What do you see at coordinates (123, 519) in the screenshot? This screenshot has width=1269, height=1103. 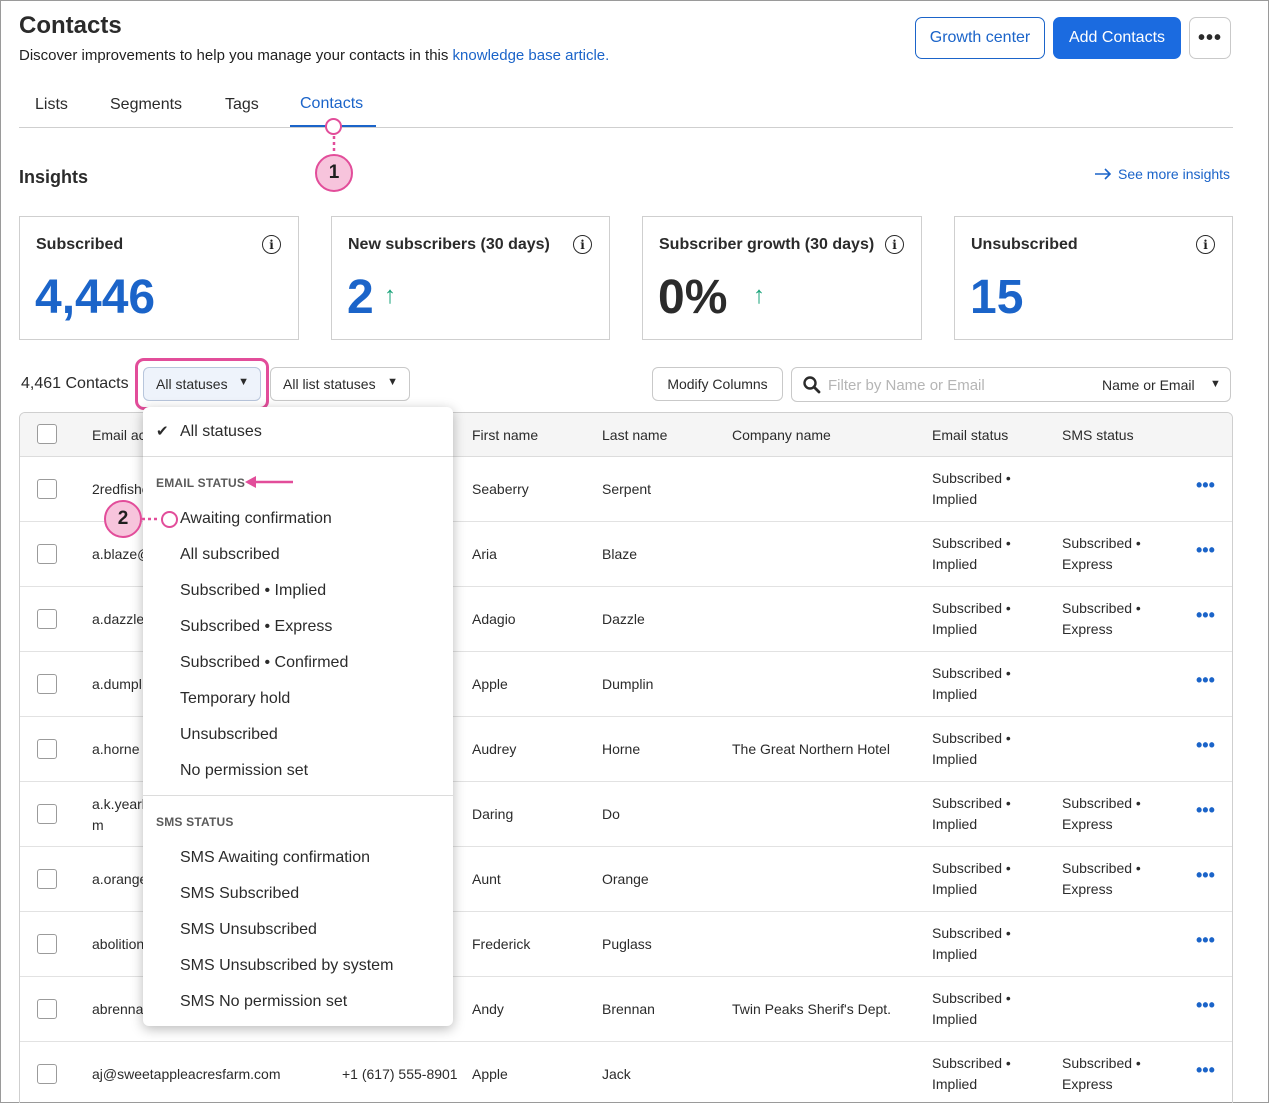 I see `annotation-callout-2: 2` at bounding box center [123, 519].